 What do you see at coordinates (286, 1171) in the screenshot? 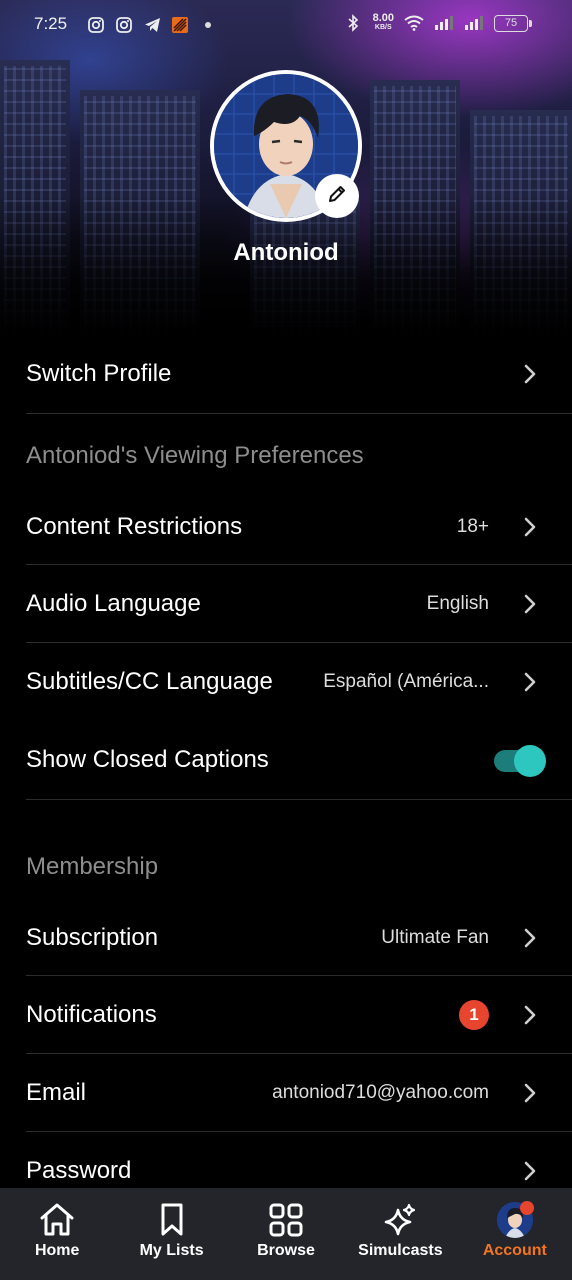
I see `password-row: Password` at bounding box center [286, 1171].